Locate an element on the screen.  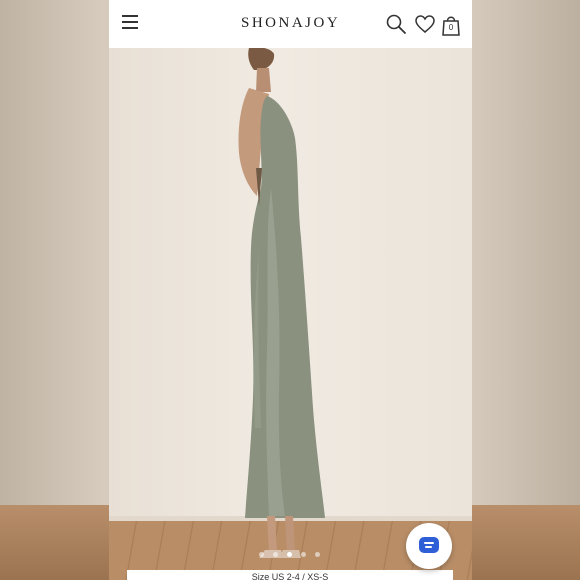
brand-logo: SHONAJOY is located at coordinates (290, 23).